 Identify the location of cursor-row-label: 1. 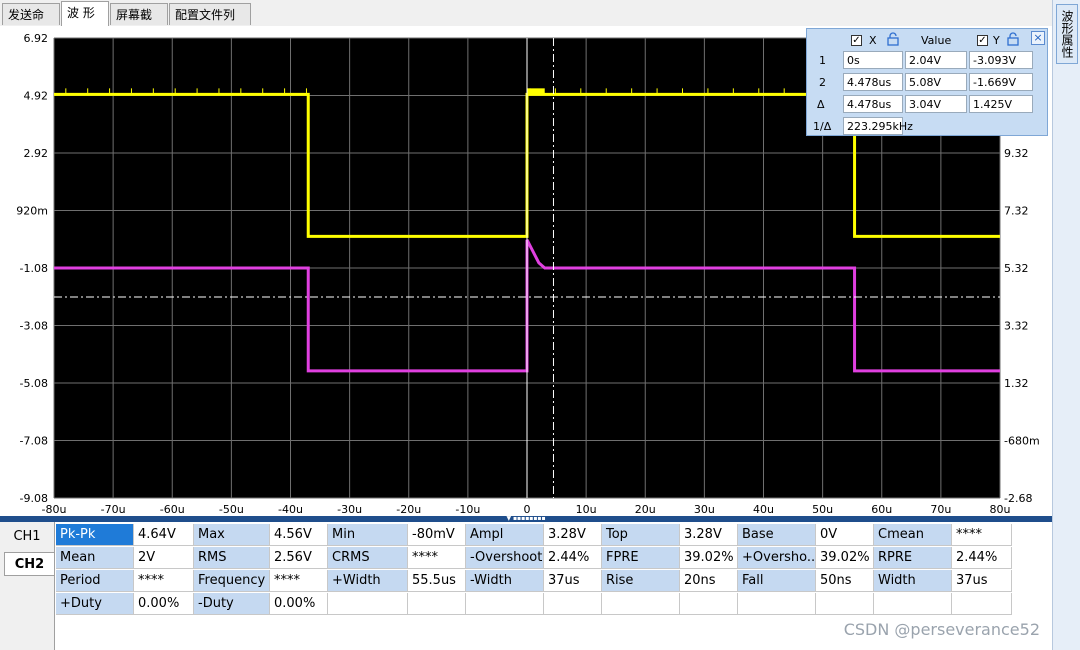
(822, 60).